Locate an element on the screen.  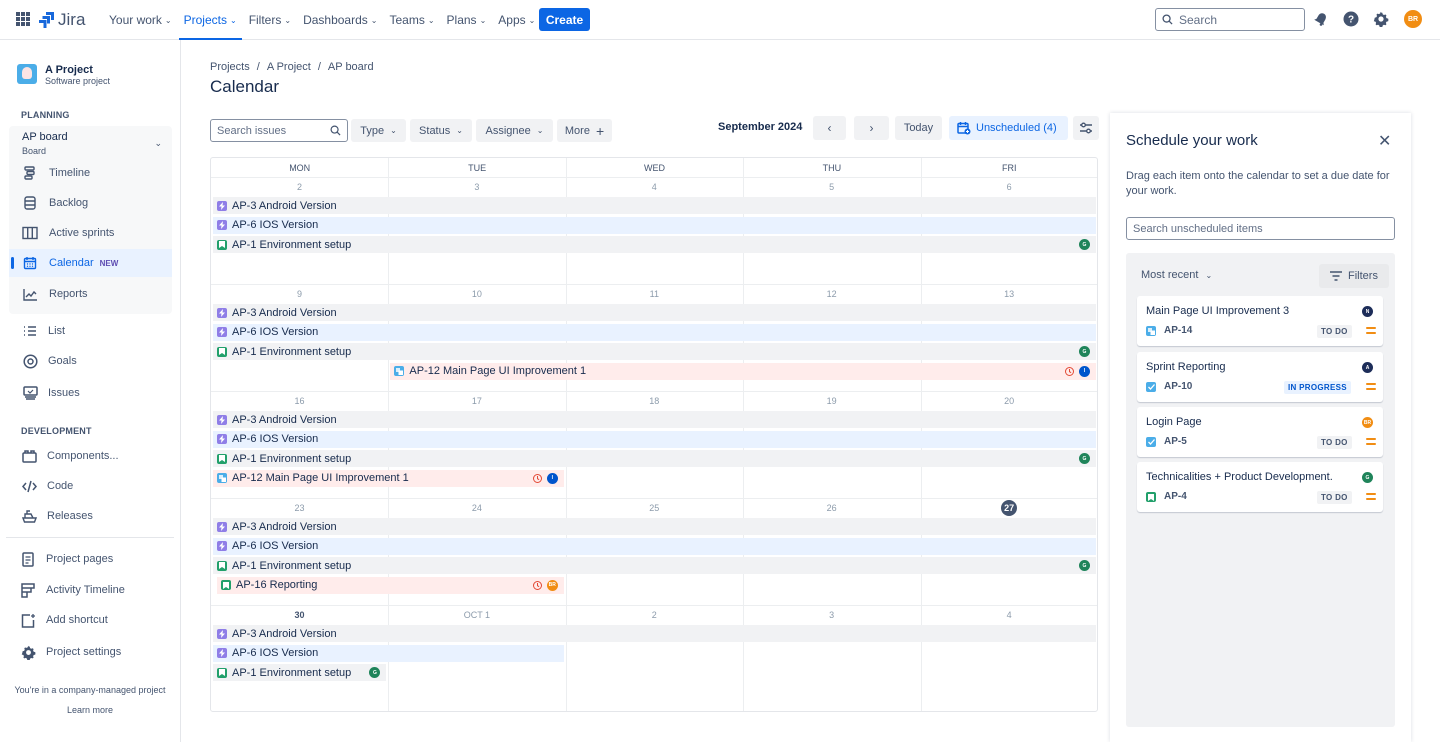
today-button: Today is located at coordinates (918, 128).